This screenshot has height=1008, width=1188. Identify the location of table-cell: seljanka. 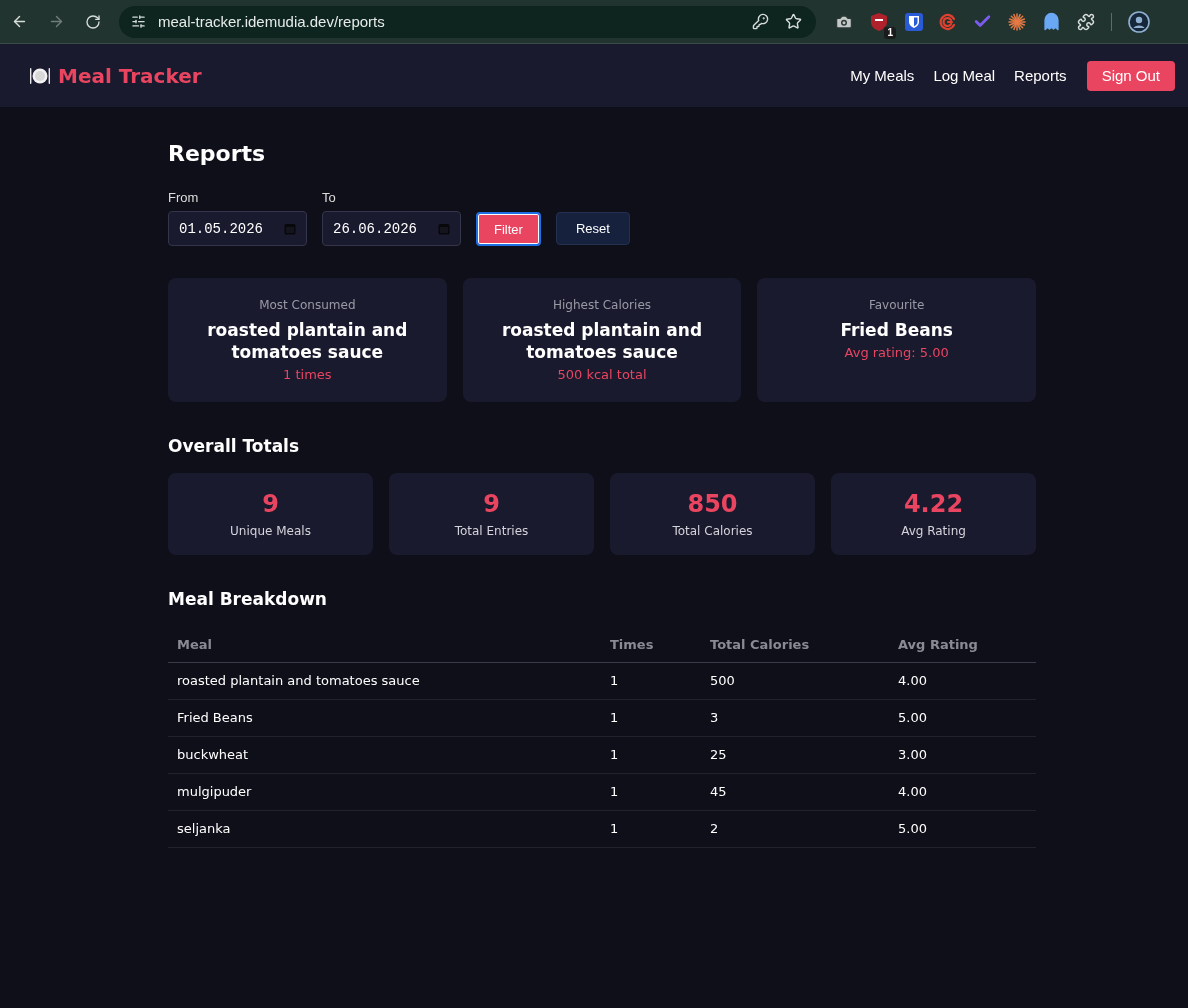
(384, 829).